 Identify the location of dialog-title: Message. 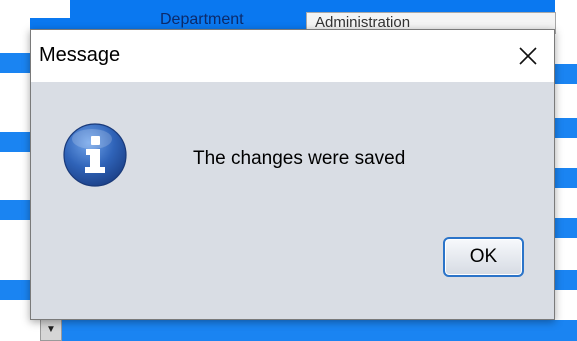
(80, 55).